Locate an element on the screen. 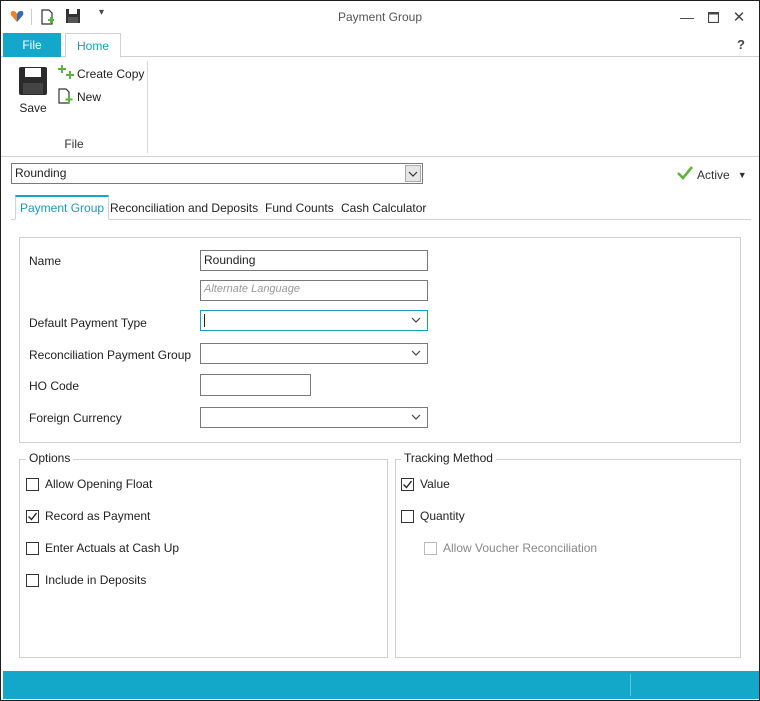 This screenshot has width=760, height=701. status-bar-divider is located at coordinates (630, 685).